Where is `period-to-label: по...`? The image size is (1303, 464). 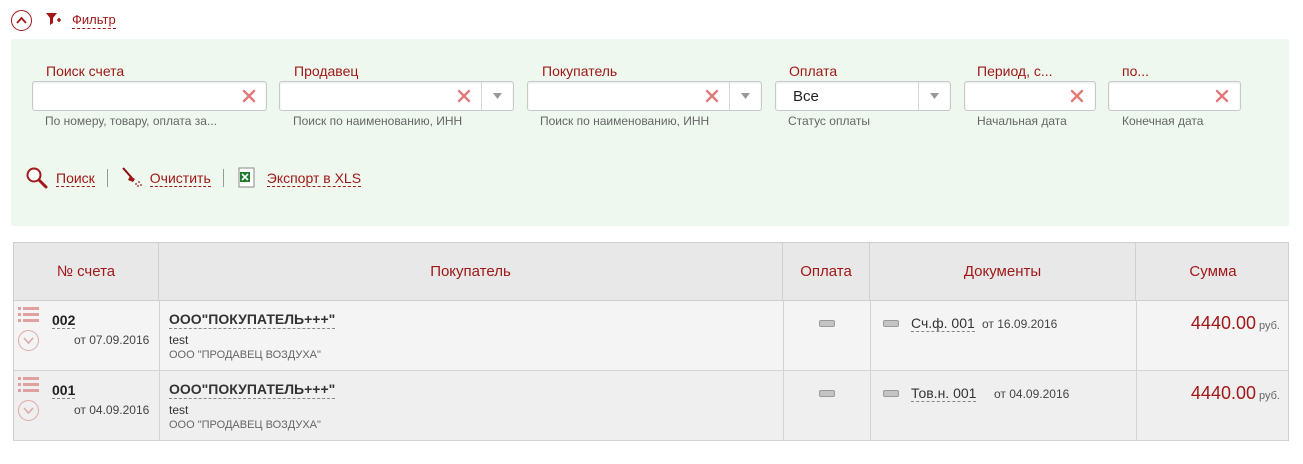
period-to-label: по... is located at coordinates (1136, 71).